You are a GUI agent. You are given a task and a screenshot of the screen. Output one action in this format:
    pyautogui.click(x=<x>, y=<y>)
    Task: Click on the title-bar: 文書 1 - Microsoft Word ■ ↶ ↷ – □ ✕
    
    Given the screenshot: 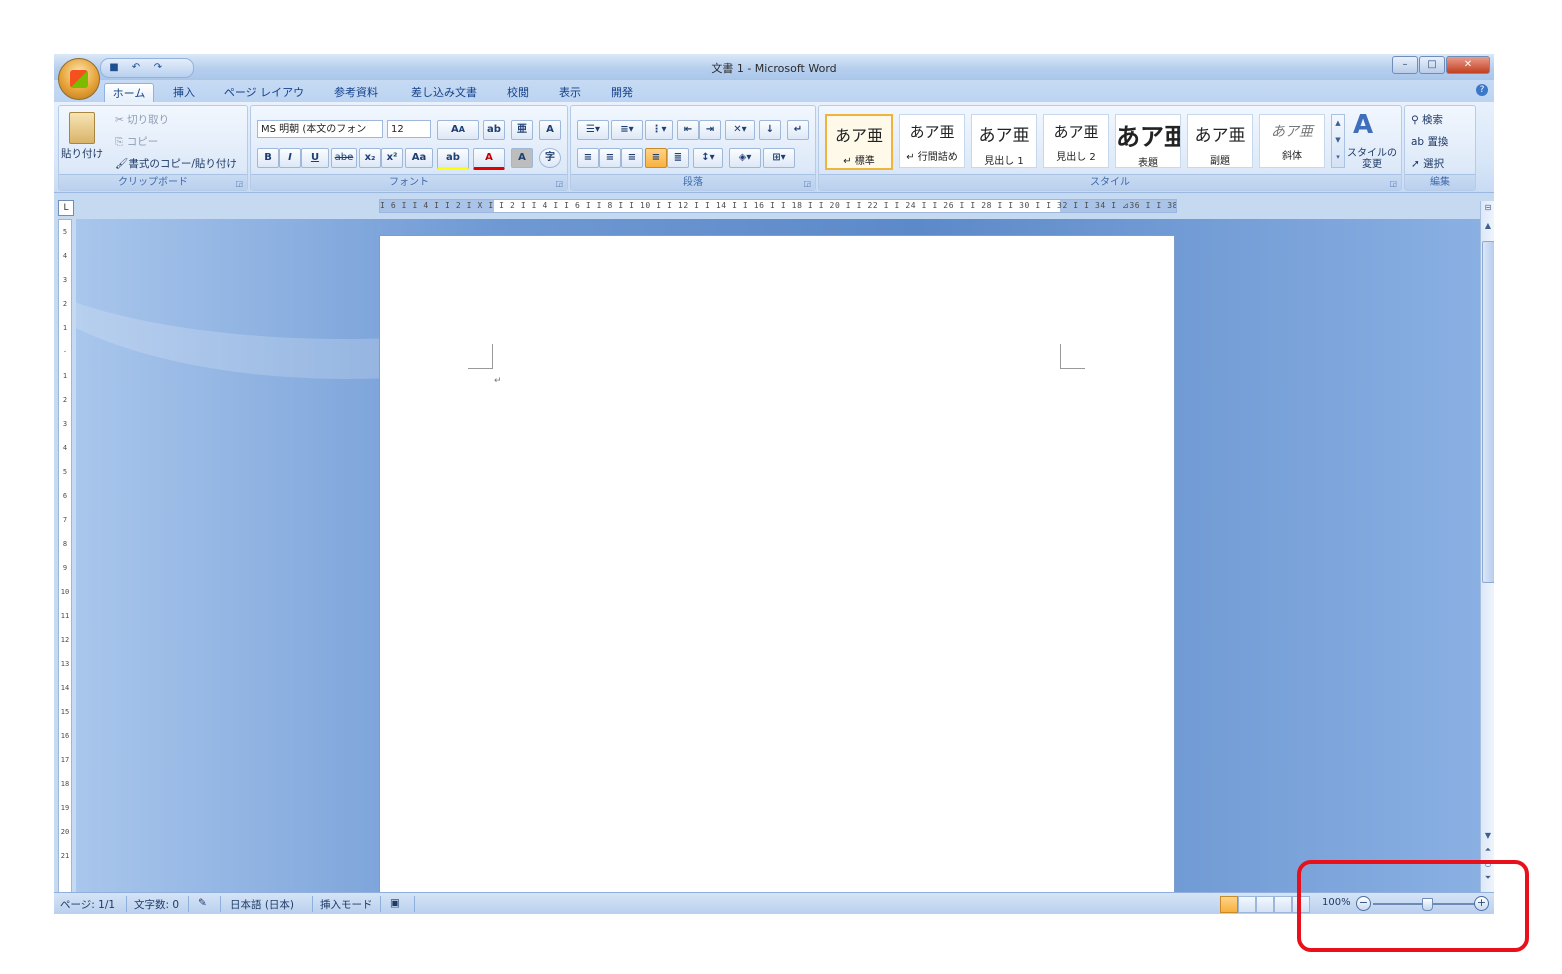 What is the action you would take?
    pyautogui.click(x=774, y=67)
    